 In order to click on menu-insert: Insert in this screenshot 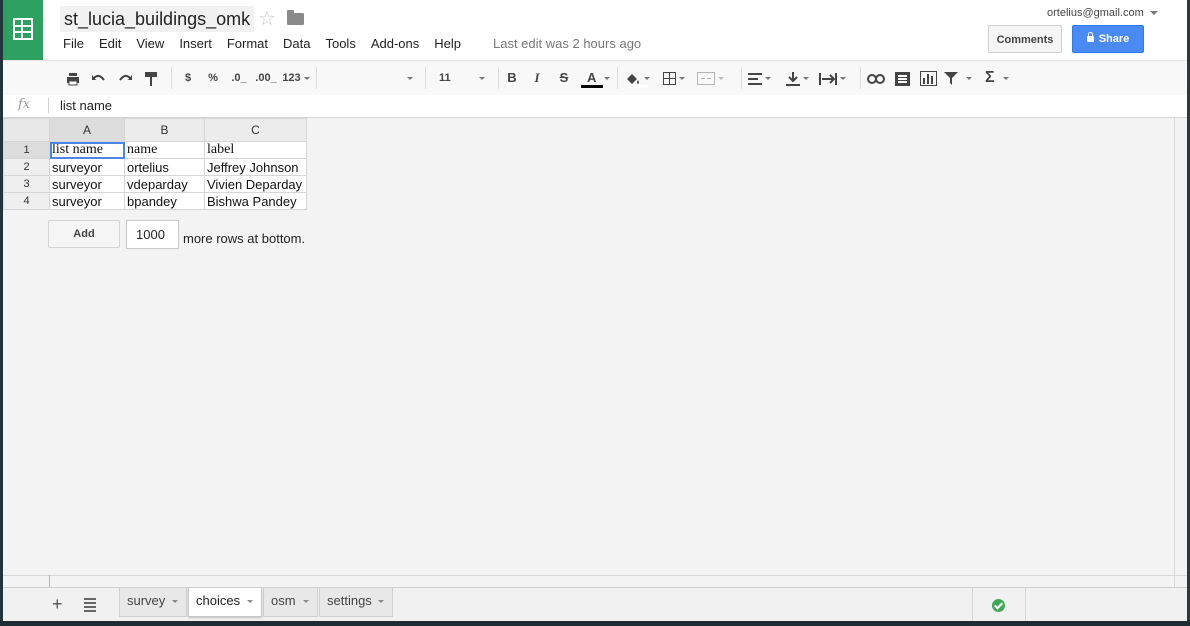, I will do `click(195, 44)`.